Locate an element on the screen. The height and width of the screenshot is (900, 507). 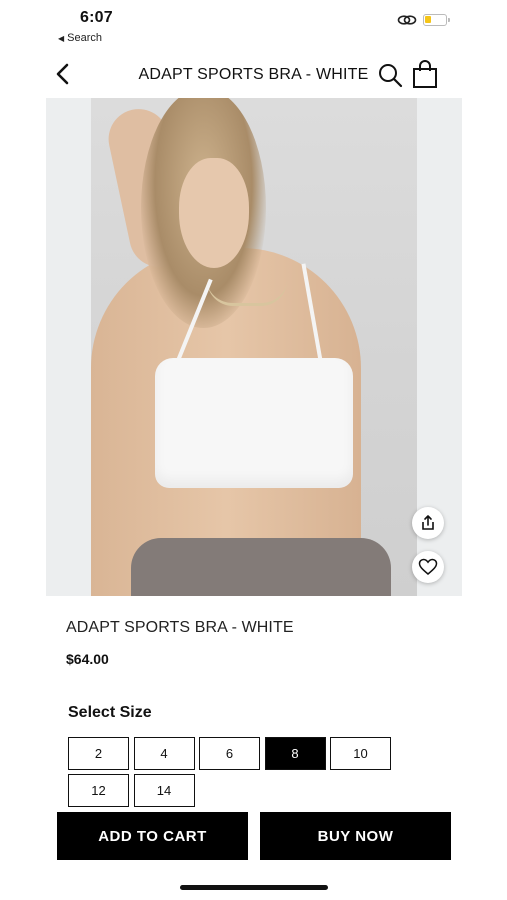
search-button is located at coordinates (390, 75).